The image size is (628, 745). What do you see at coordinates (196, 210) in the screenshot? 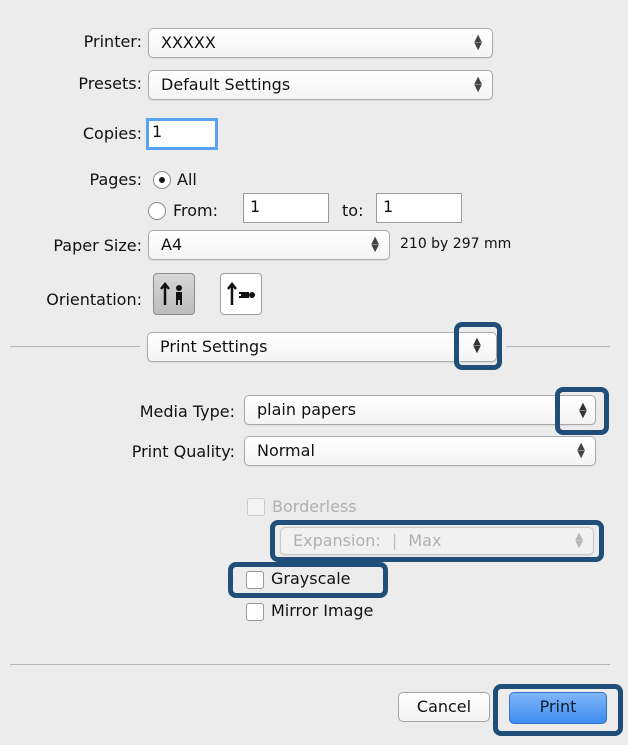
I see `pages-from-label: From:` at bounding box center [196, 210].